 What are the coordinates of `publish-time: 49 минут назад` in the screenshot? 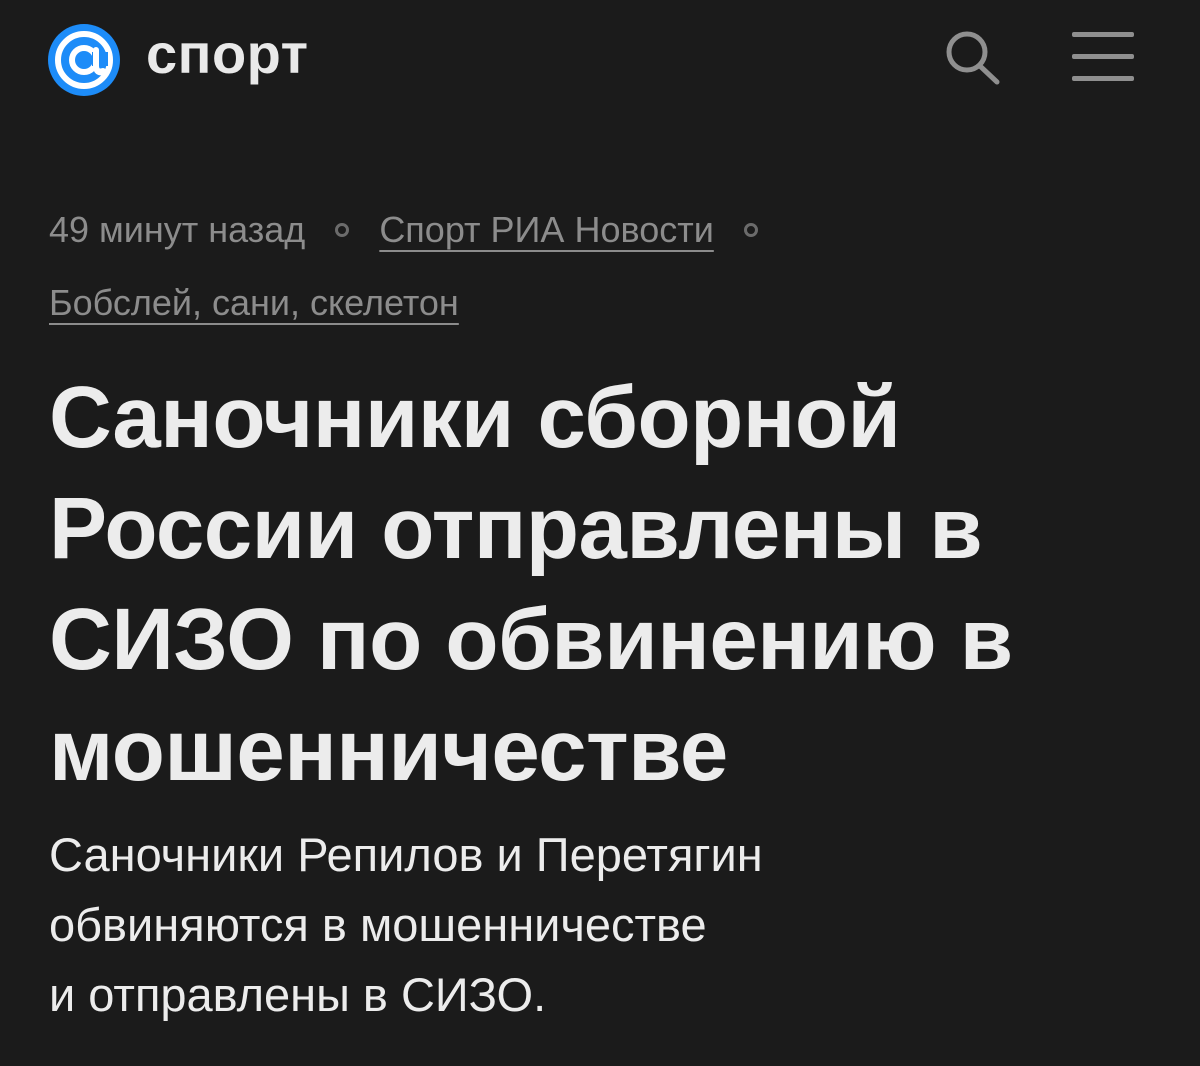 It's located at (177, 229).